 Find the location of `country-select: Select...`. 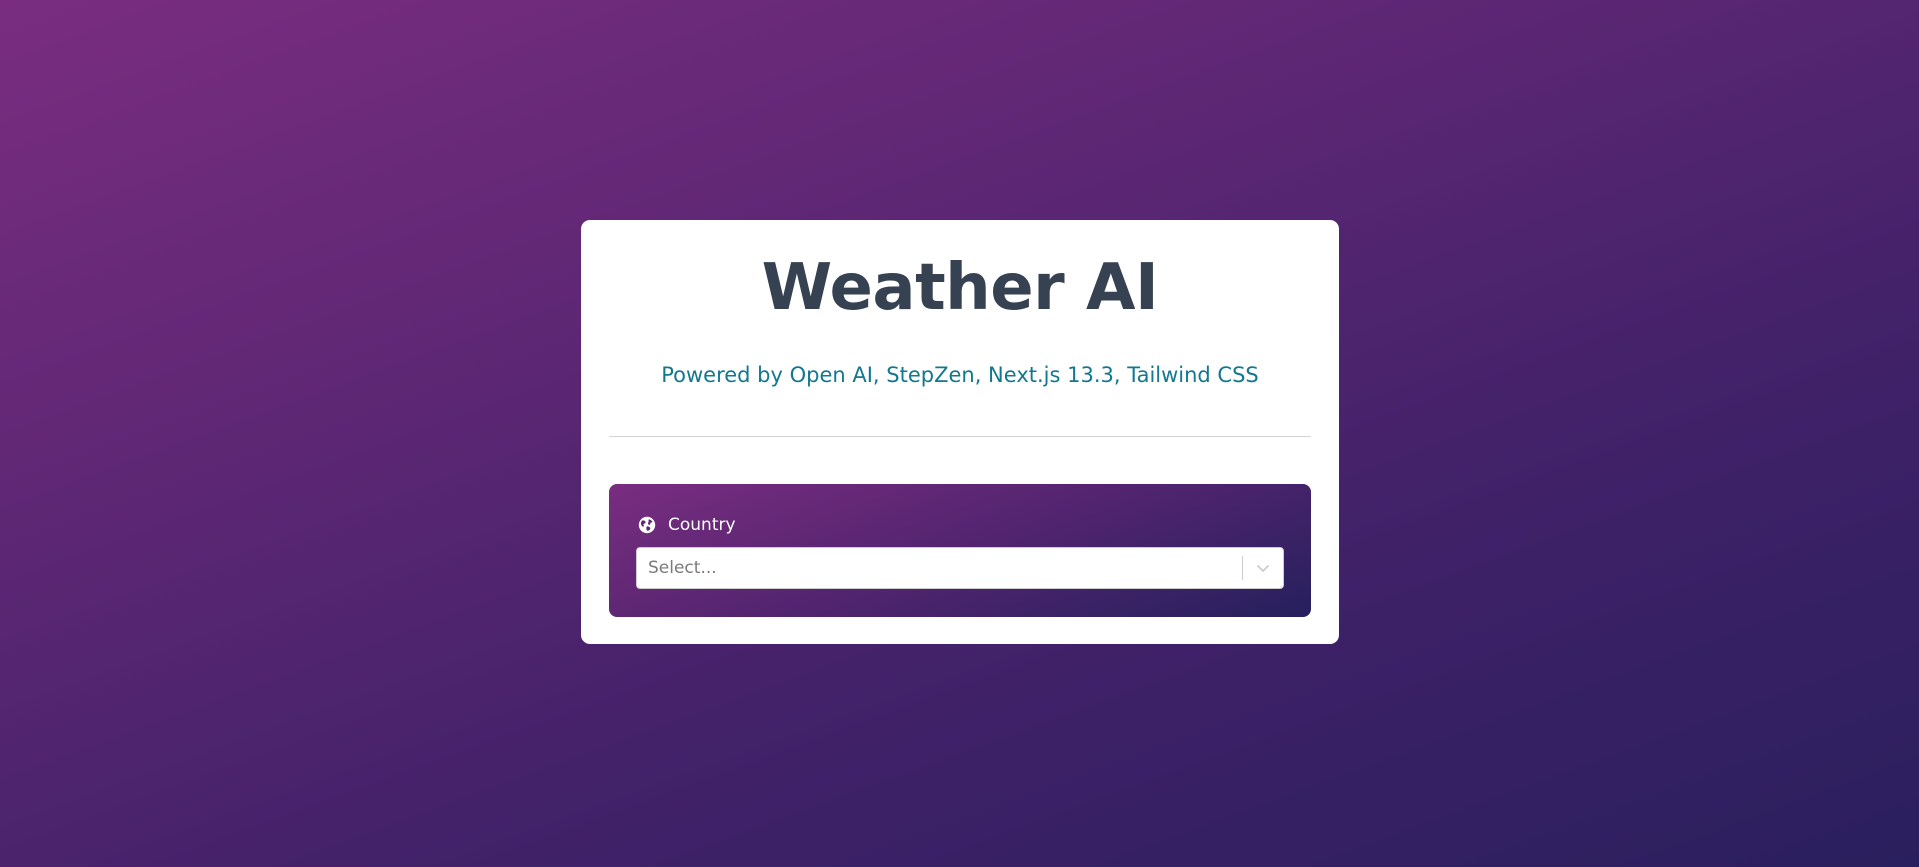

country-select: Select... is located at coordinates (960, 568).